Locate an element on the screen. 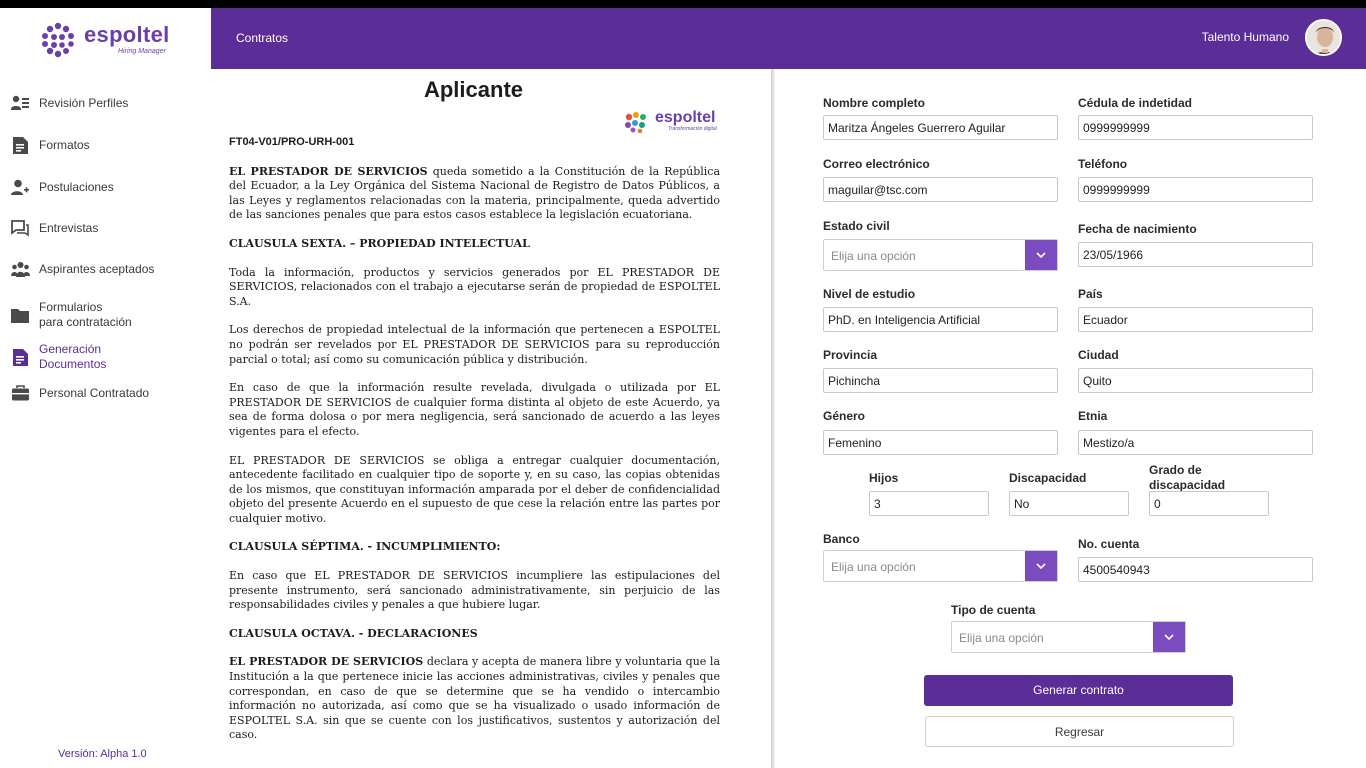 This screenshot has width=1366, height=768. sidebar-item-personal-contratado: Personal Contratado is located at coordinates (107, 393).